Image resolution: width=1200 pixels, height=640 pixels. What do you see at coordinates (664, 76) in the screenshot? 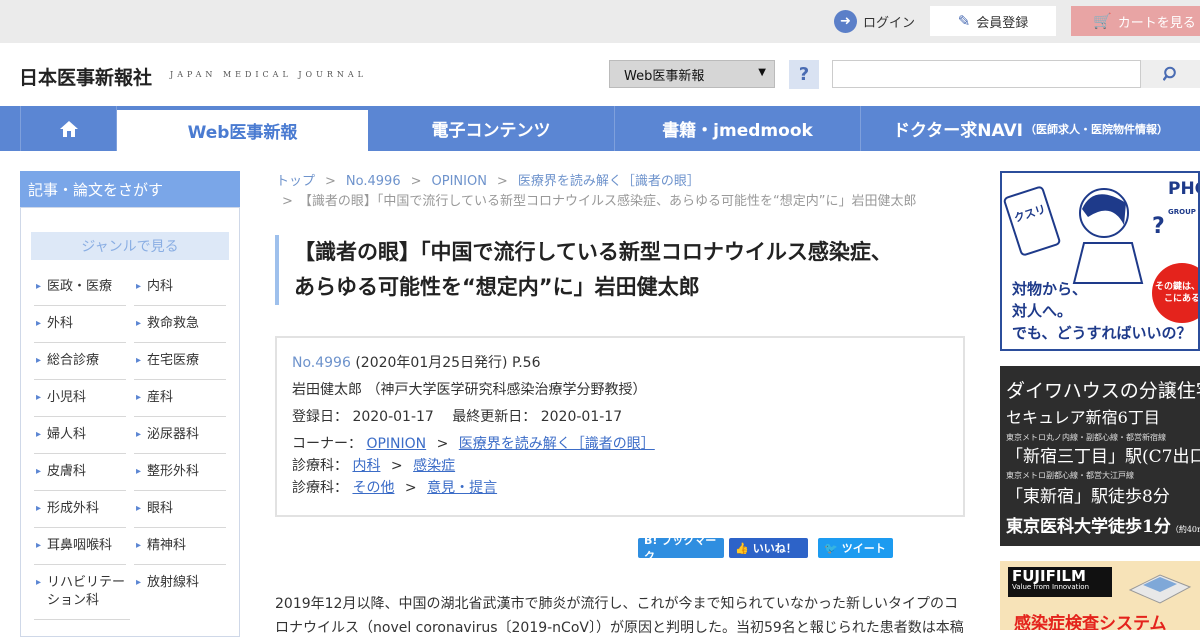
I see `search-scope-value: Web医事新報` at bounding box center [664, 76].